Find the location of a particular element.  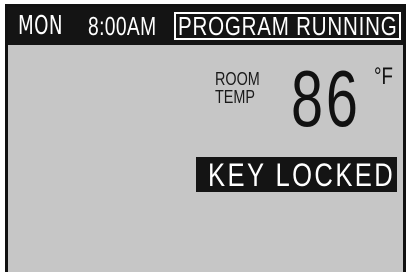

status-bar: MON 8:00AM PROGRAM RUNNING is located at coordinates (205, 26).